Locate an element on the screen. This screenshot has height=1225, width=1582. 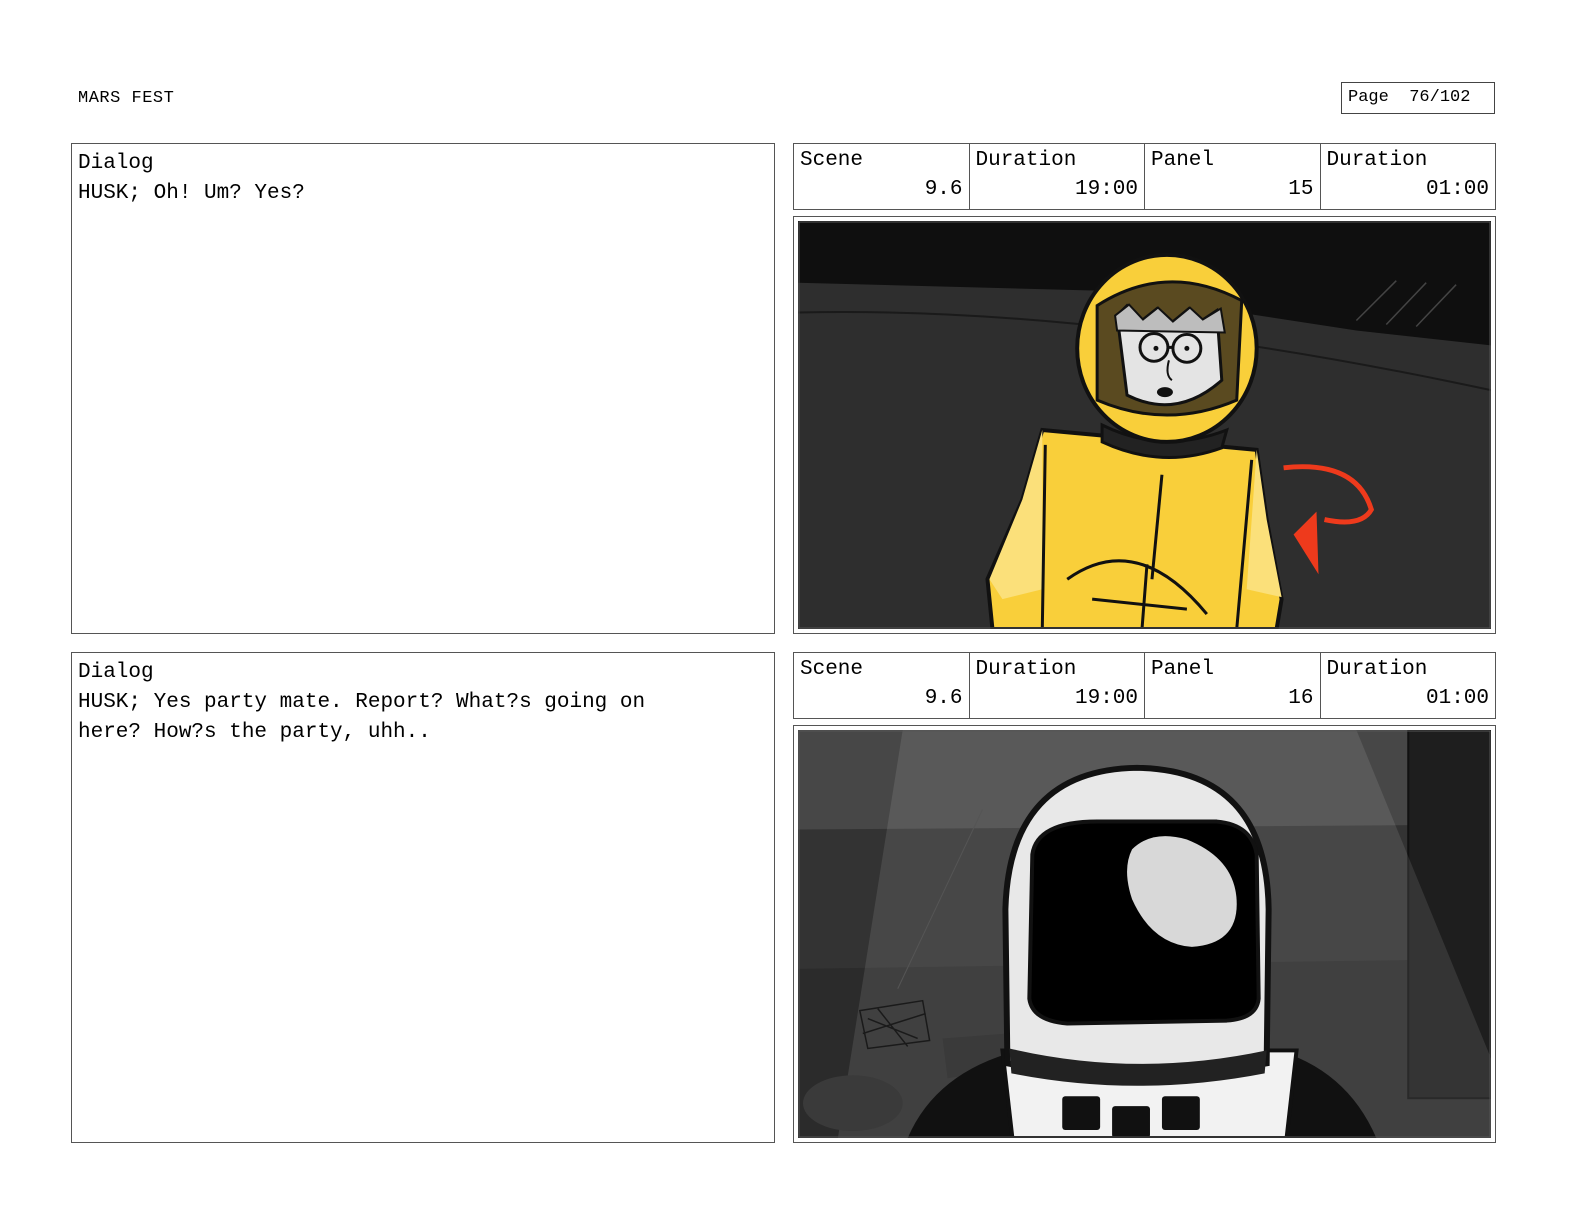
storyboard-title: MARS FEST is located at coordinates (126, 98).